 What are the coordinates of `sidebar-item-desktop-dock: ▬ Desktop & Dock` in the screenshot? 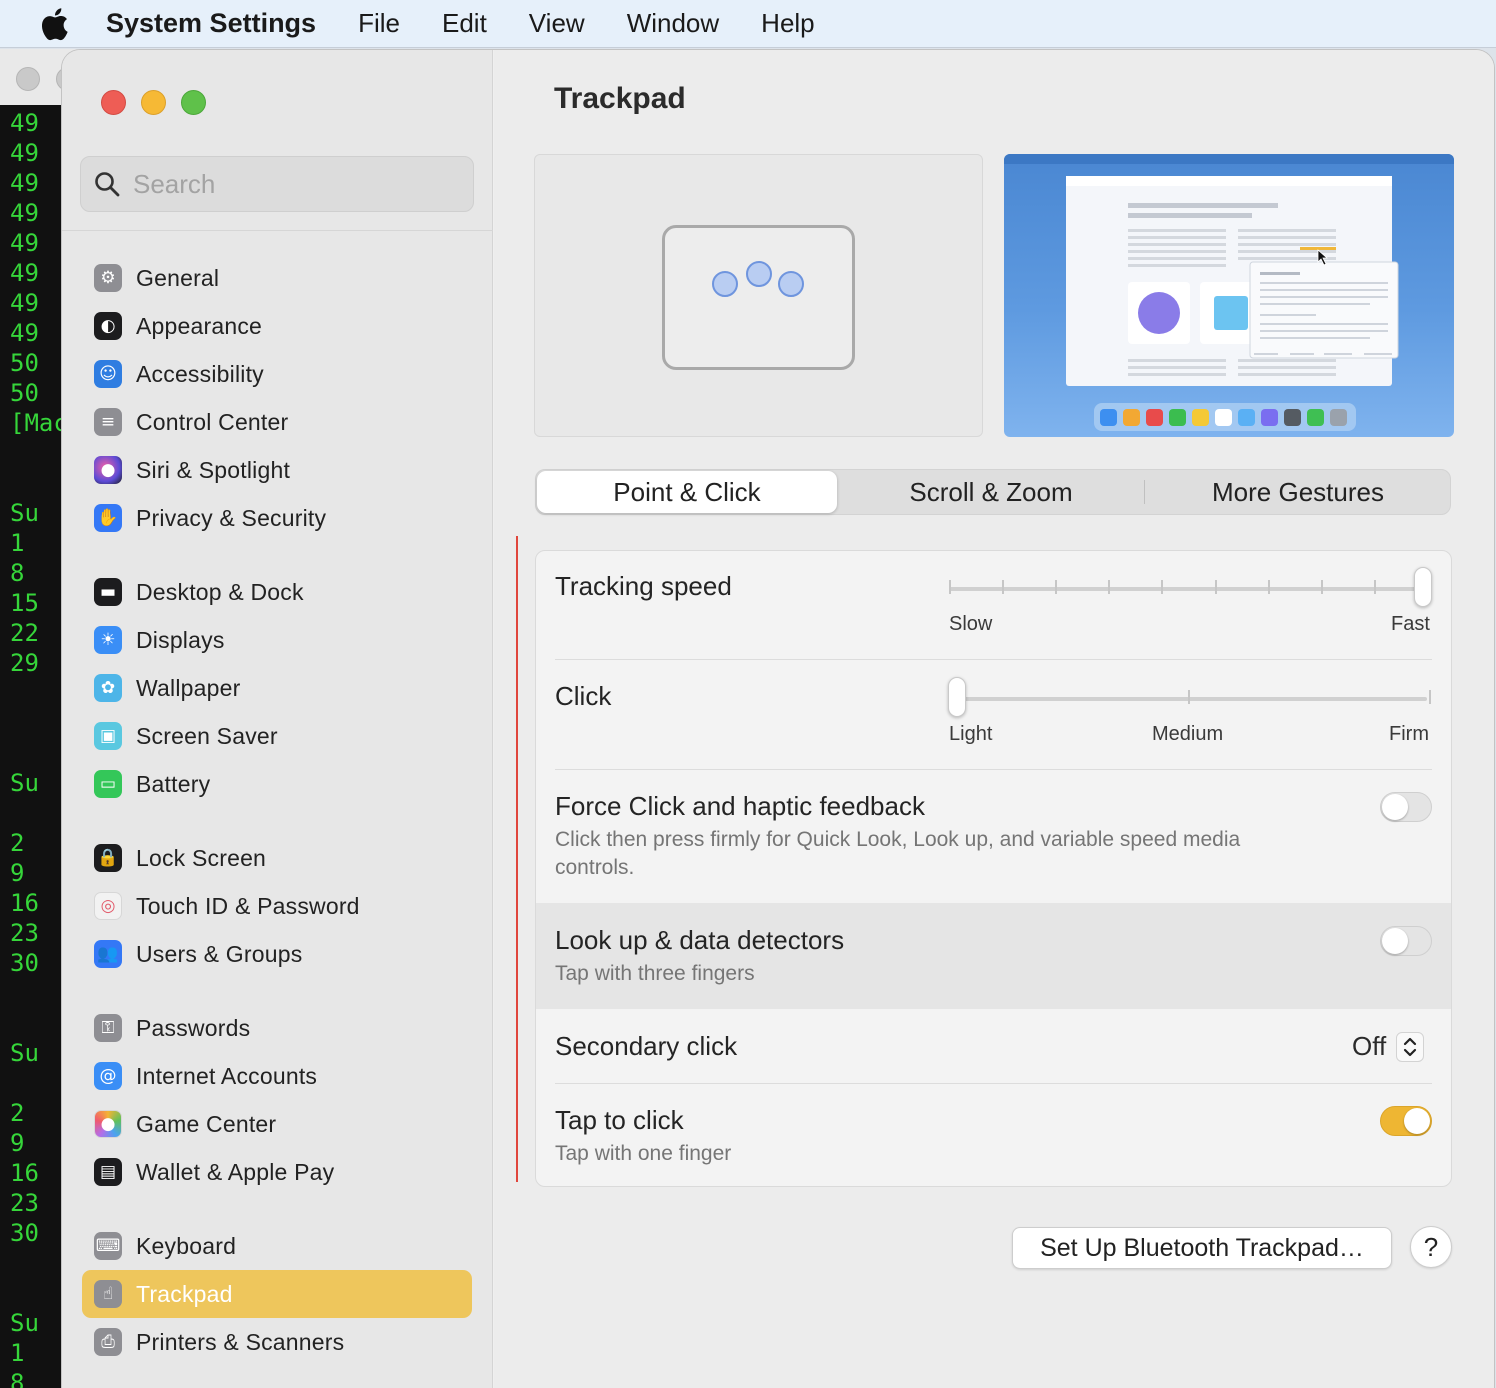 It's located at (277, 592).